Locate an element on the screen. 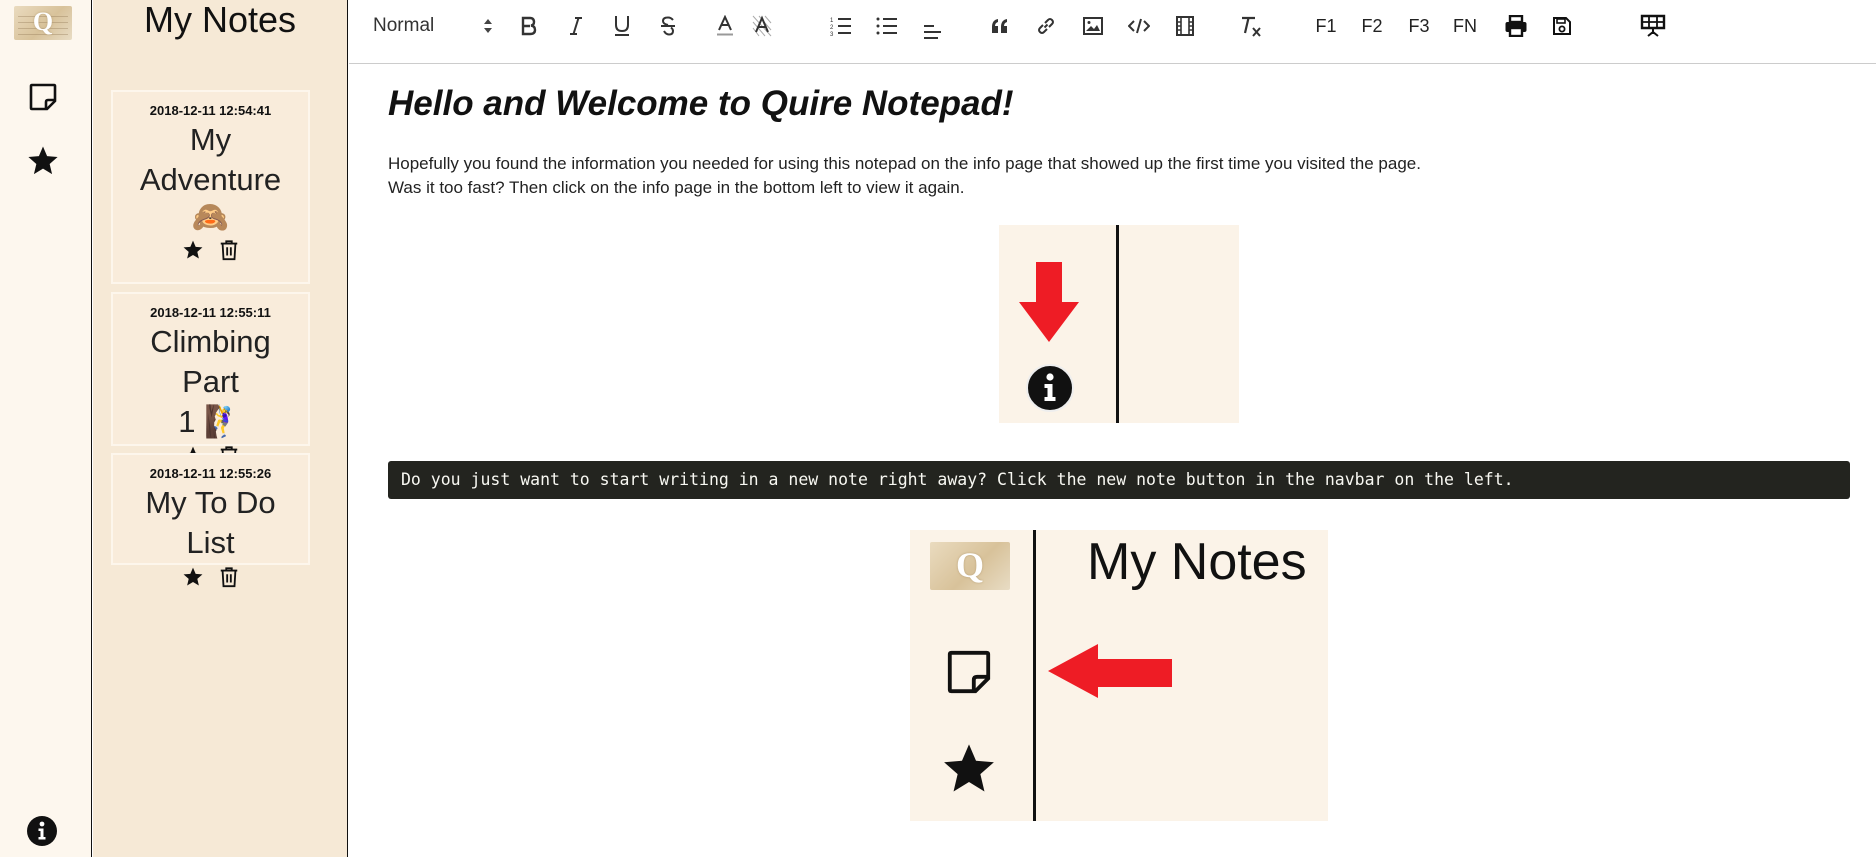 The image size is (1876, 857). align-left-icon is located at coordinates (932, 32).